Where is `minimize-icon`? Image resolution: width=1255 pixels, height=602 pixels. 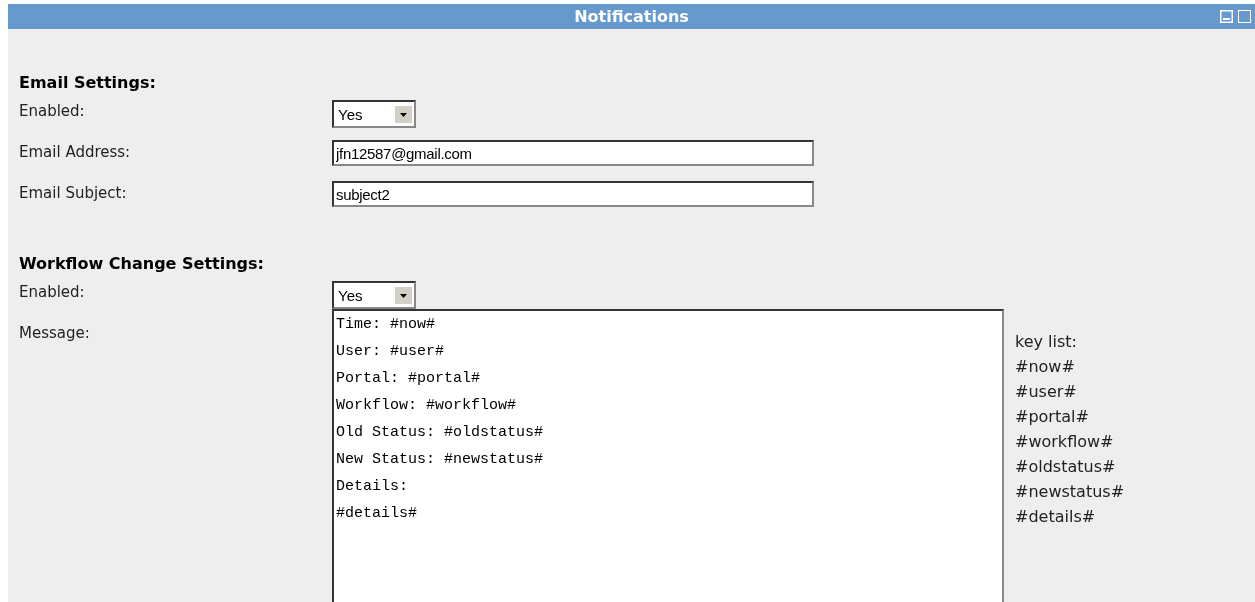
minimize-icon is located at coordinates (1226, 16).